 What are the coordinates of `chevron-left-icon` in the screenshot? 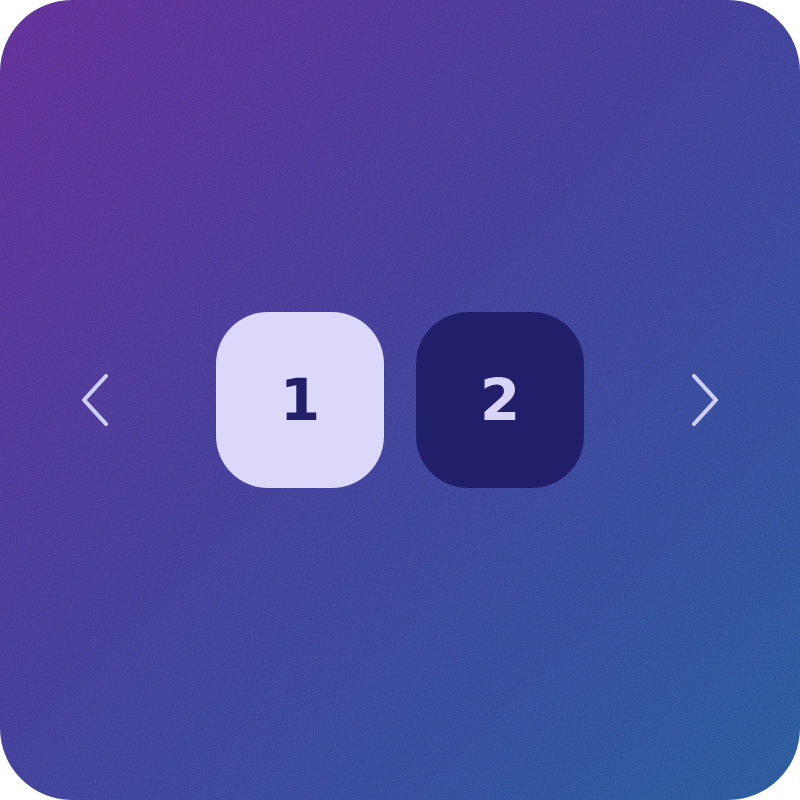 It's located at (95, 400).